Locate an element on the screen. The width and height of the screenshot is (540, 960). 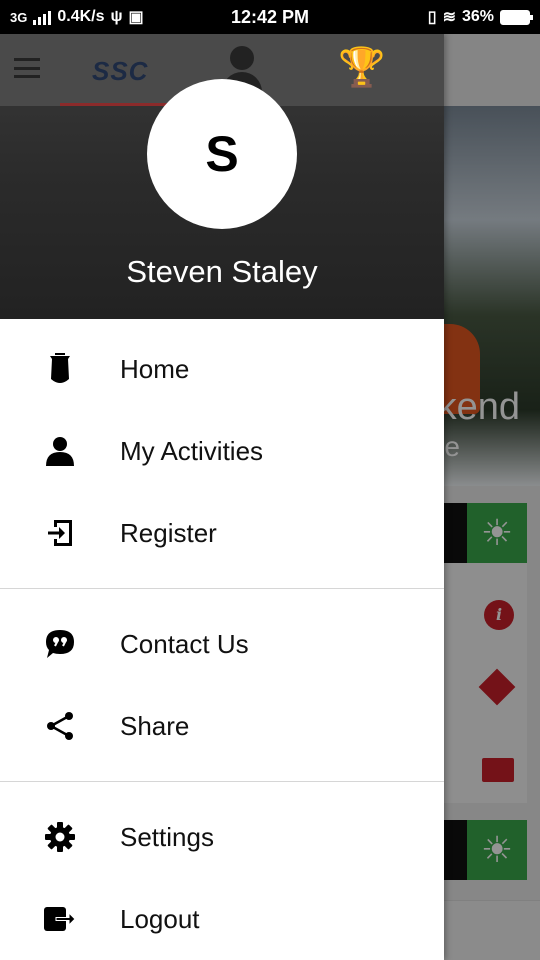
menu-item-my-activities: My Activities is located at coordinates (222, 451).